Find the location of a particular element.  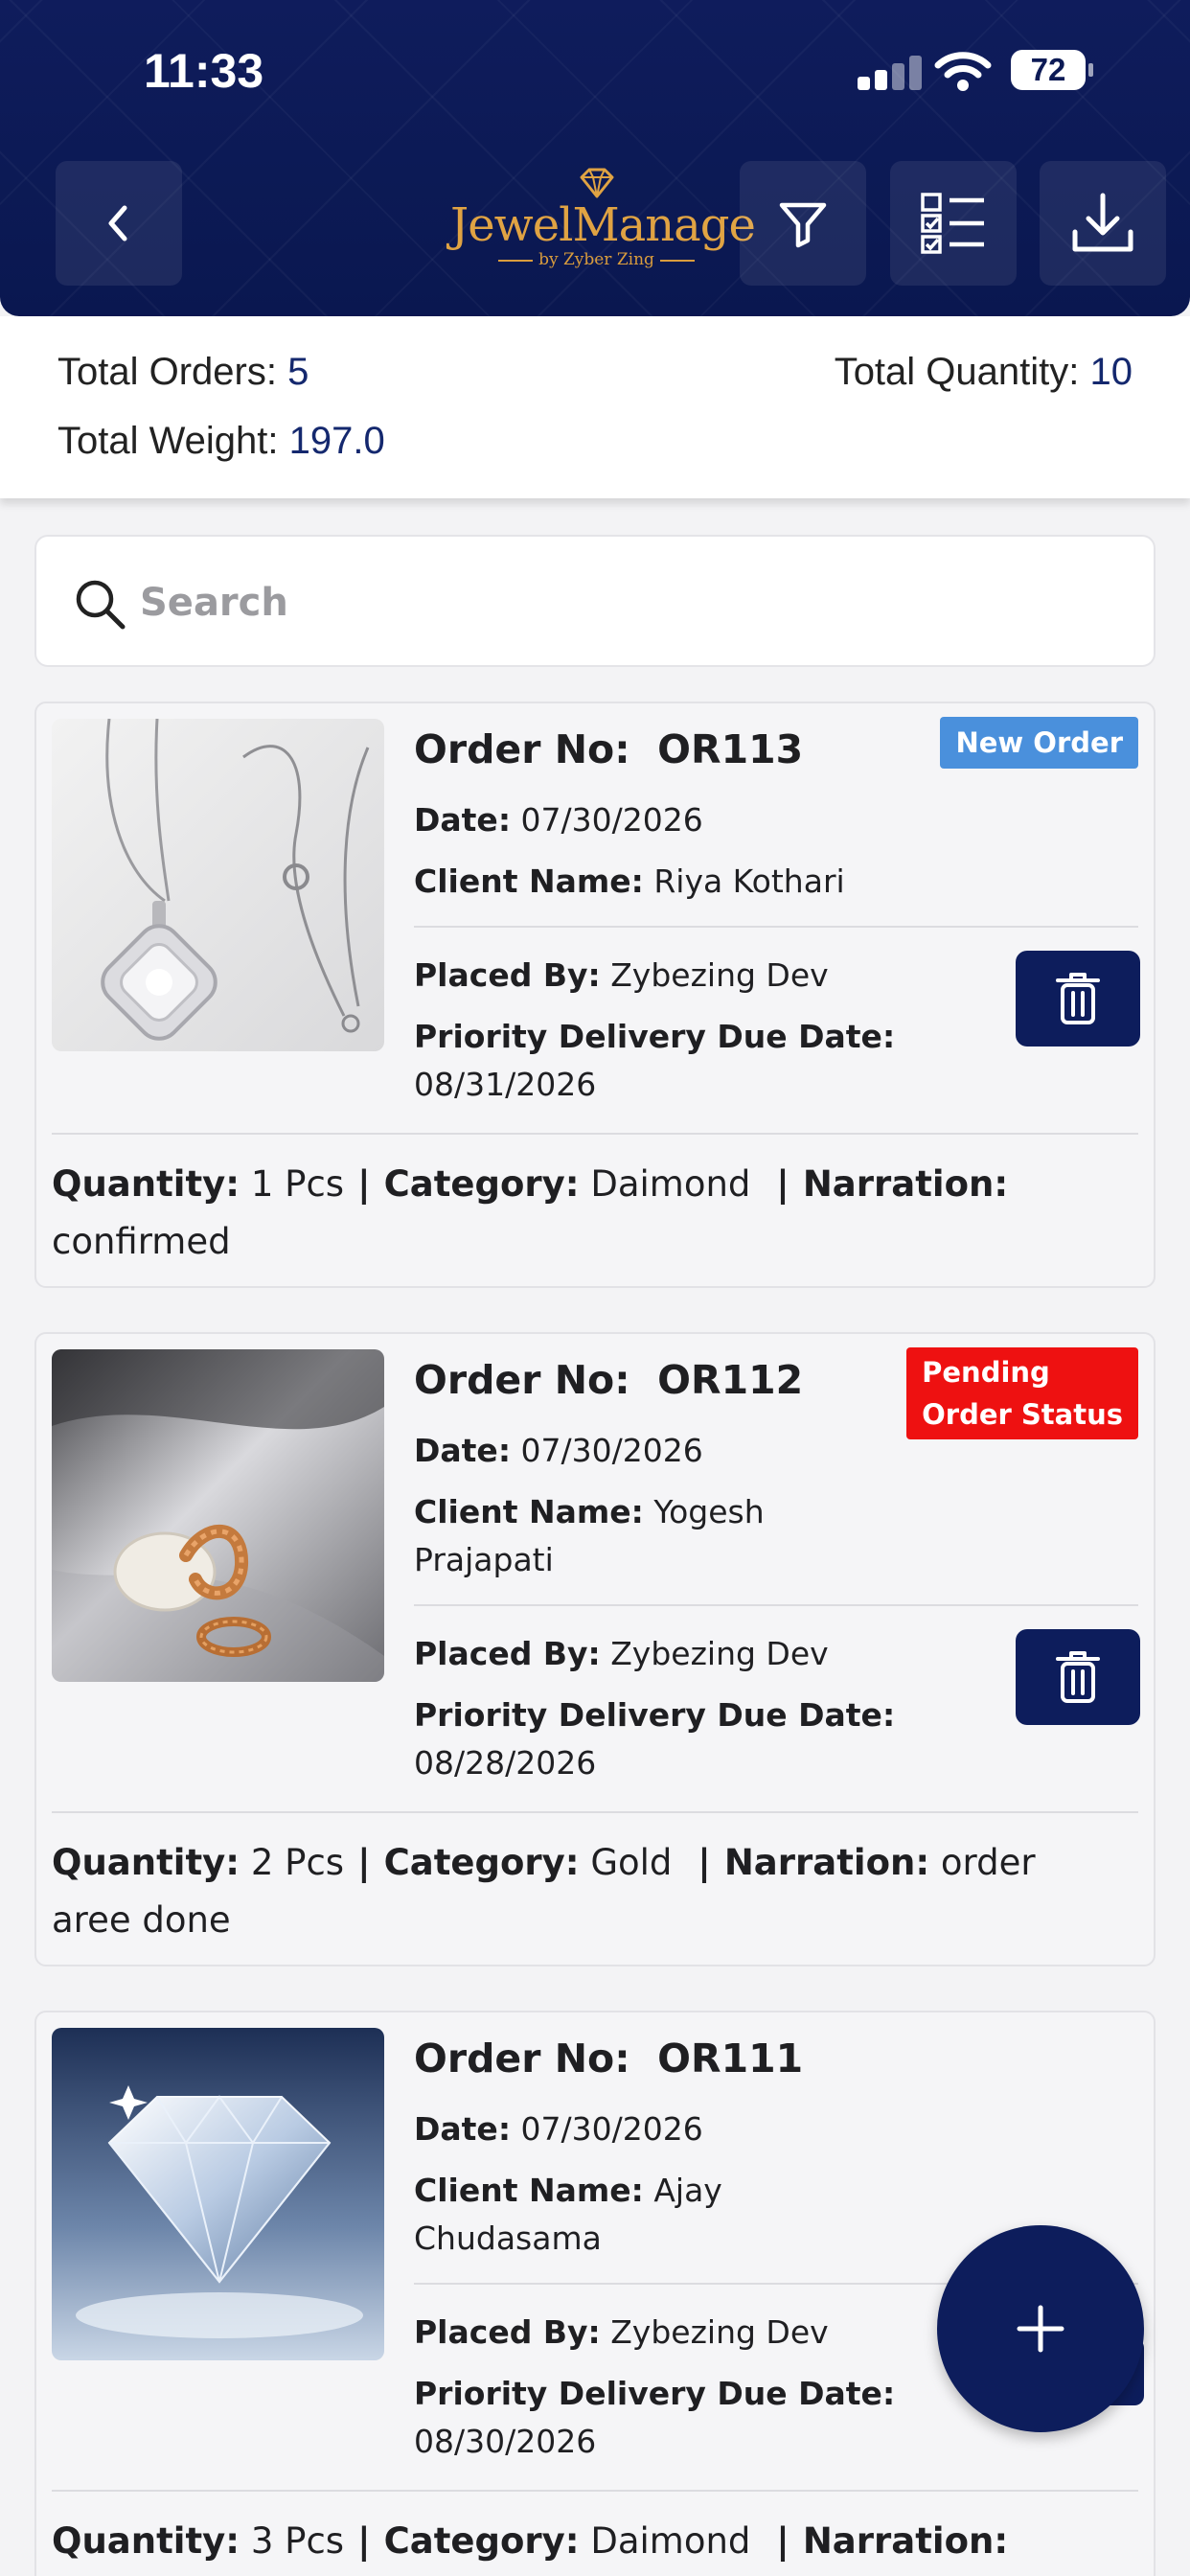

checklist-button is located at coordinates (953, 223).